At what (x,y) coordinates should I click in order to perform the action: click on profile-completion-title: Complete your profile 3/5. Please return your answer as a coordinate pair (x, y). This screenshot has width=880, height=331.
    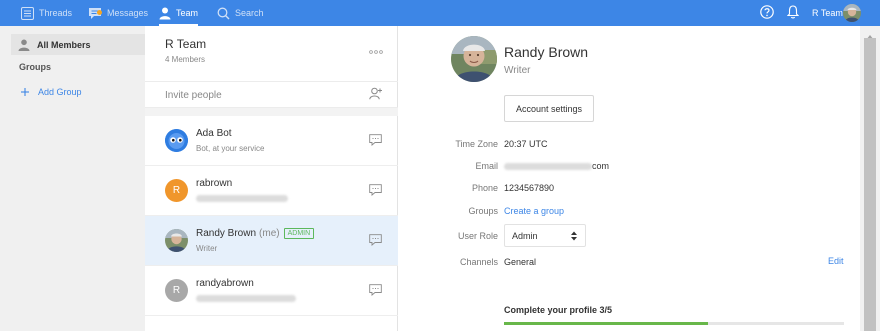
    Looking at the image, I should click on (558, 310).